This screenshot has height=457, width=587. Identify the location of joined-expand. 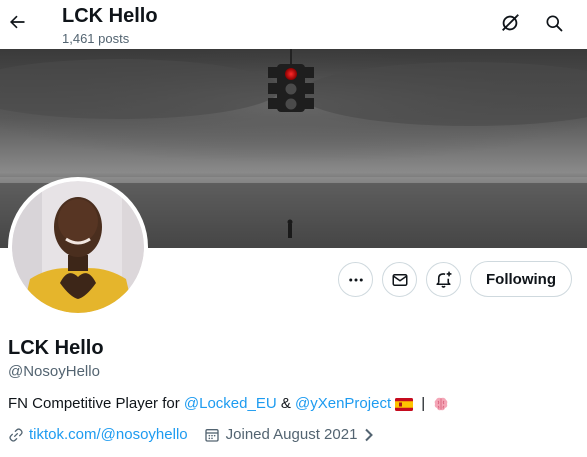
(369, 435).